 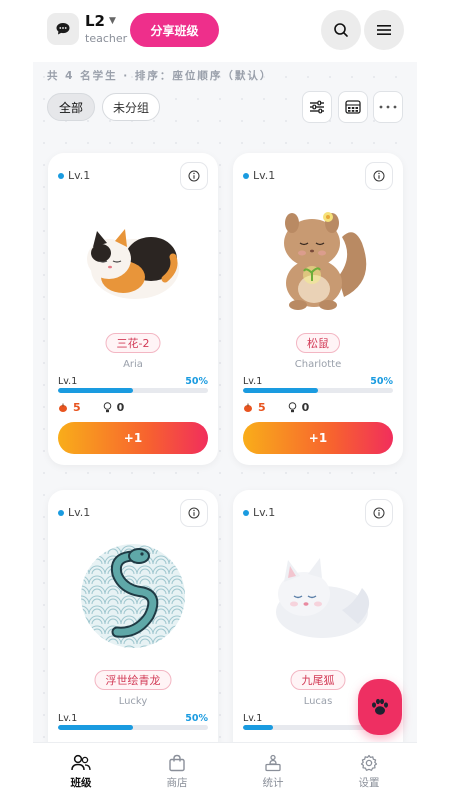 I want to click on search-icon, so click(x=341, y=30).